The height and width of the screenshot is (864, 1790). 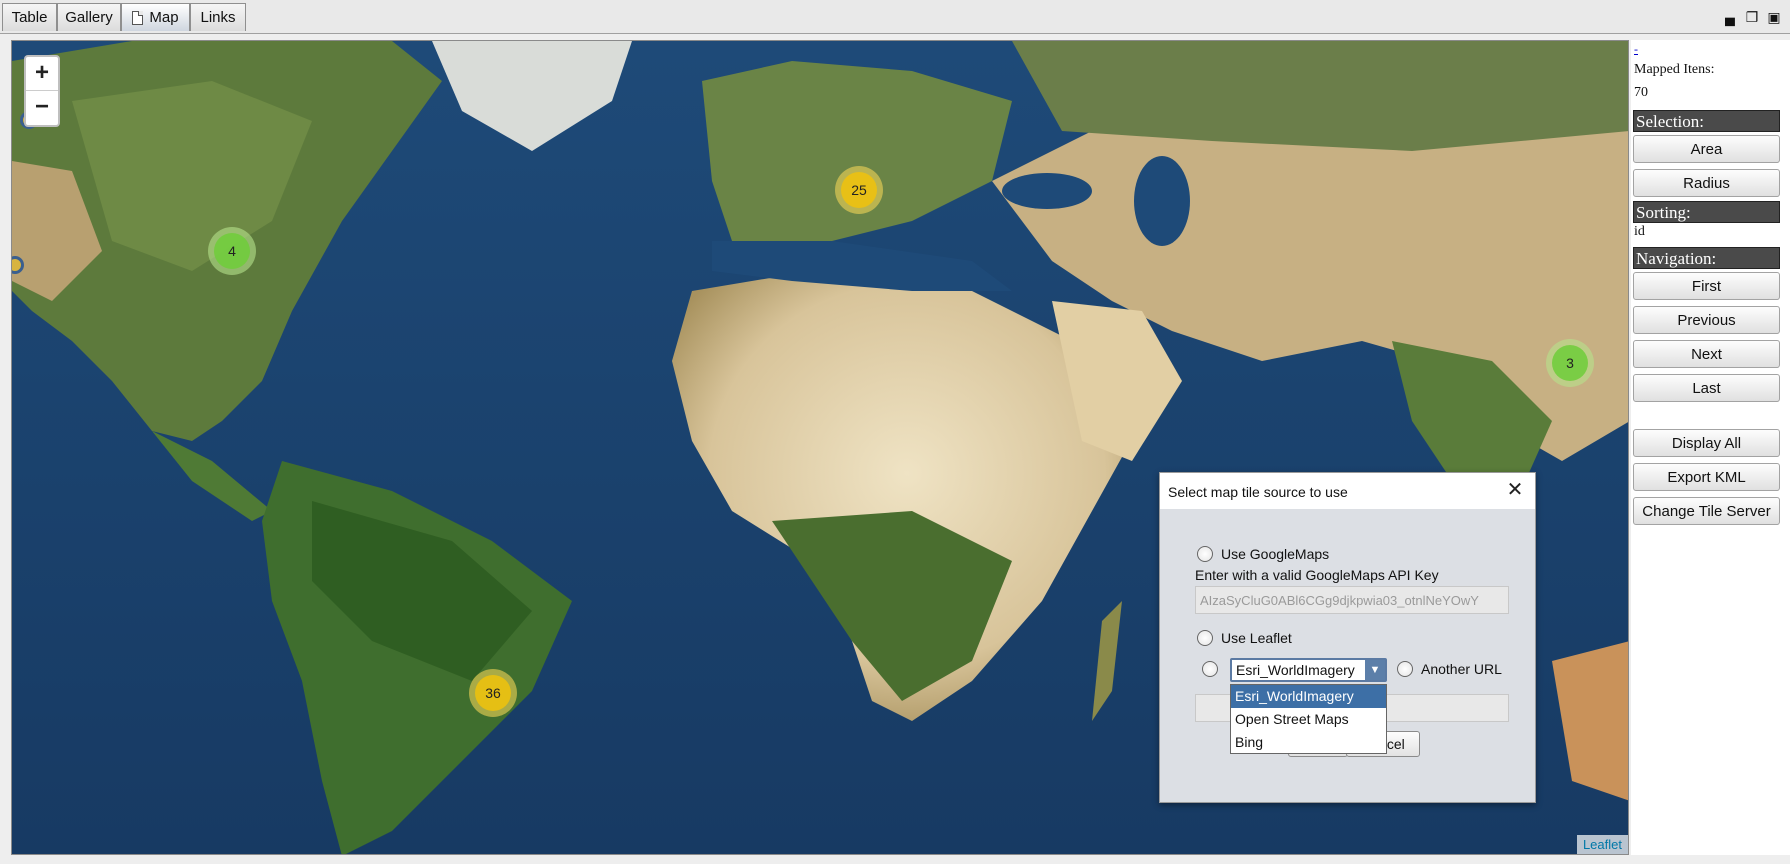 I want to click on close-icon: ✕, so click(x=1515, y=490).